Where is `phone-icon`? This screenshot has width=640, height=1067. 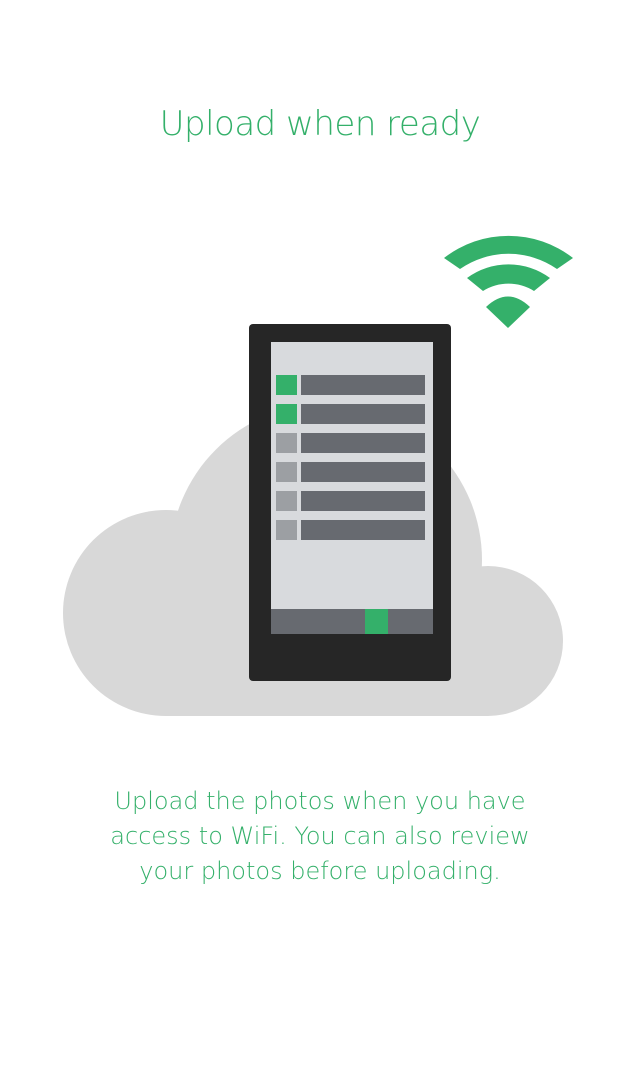
phone-icon is located at coordinates (350, 502).